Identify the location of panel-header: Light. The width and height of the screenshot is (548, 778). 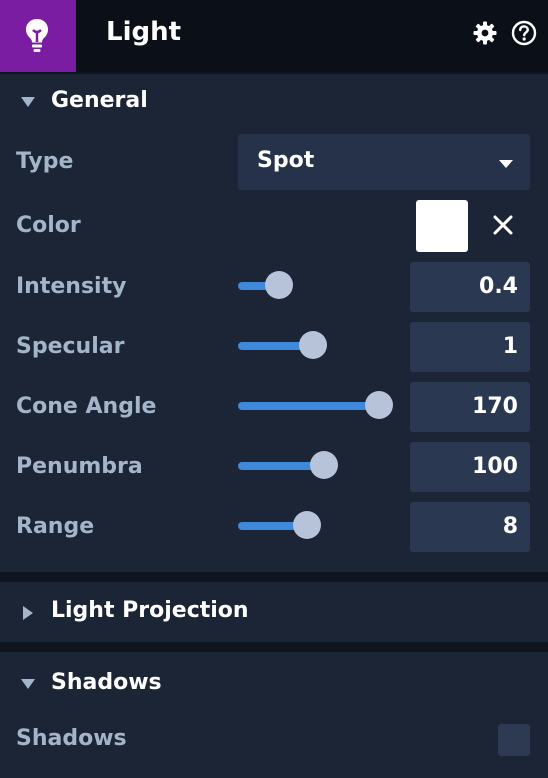
(274, 36).